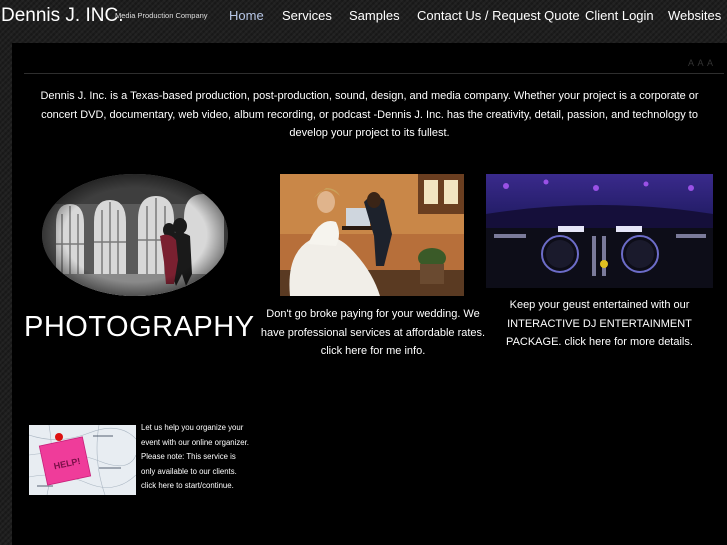 This screenshot has width=727, height=545. Describe the element at coordinates (374, 73) in the screenshot. I see `divider` at that location.